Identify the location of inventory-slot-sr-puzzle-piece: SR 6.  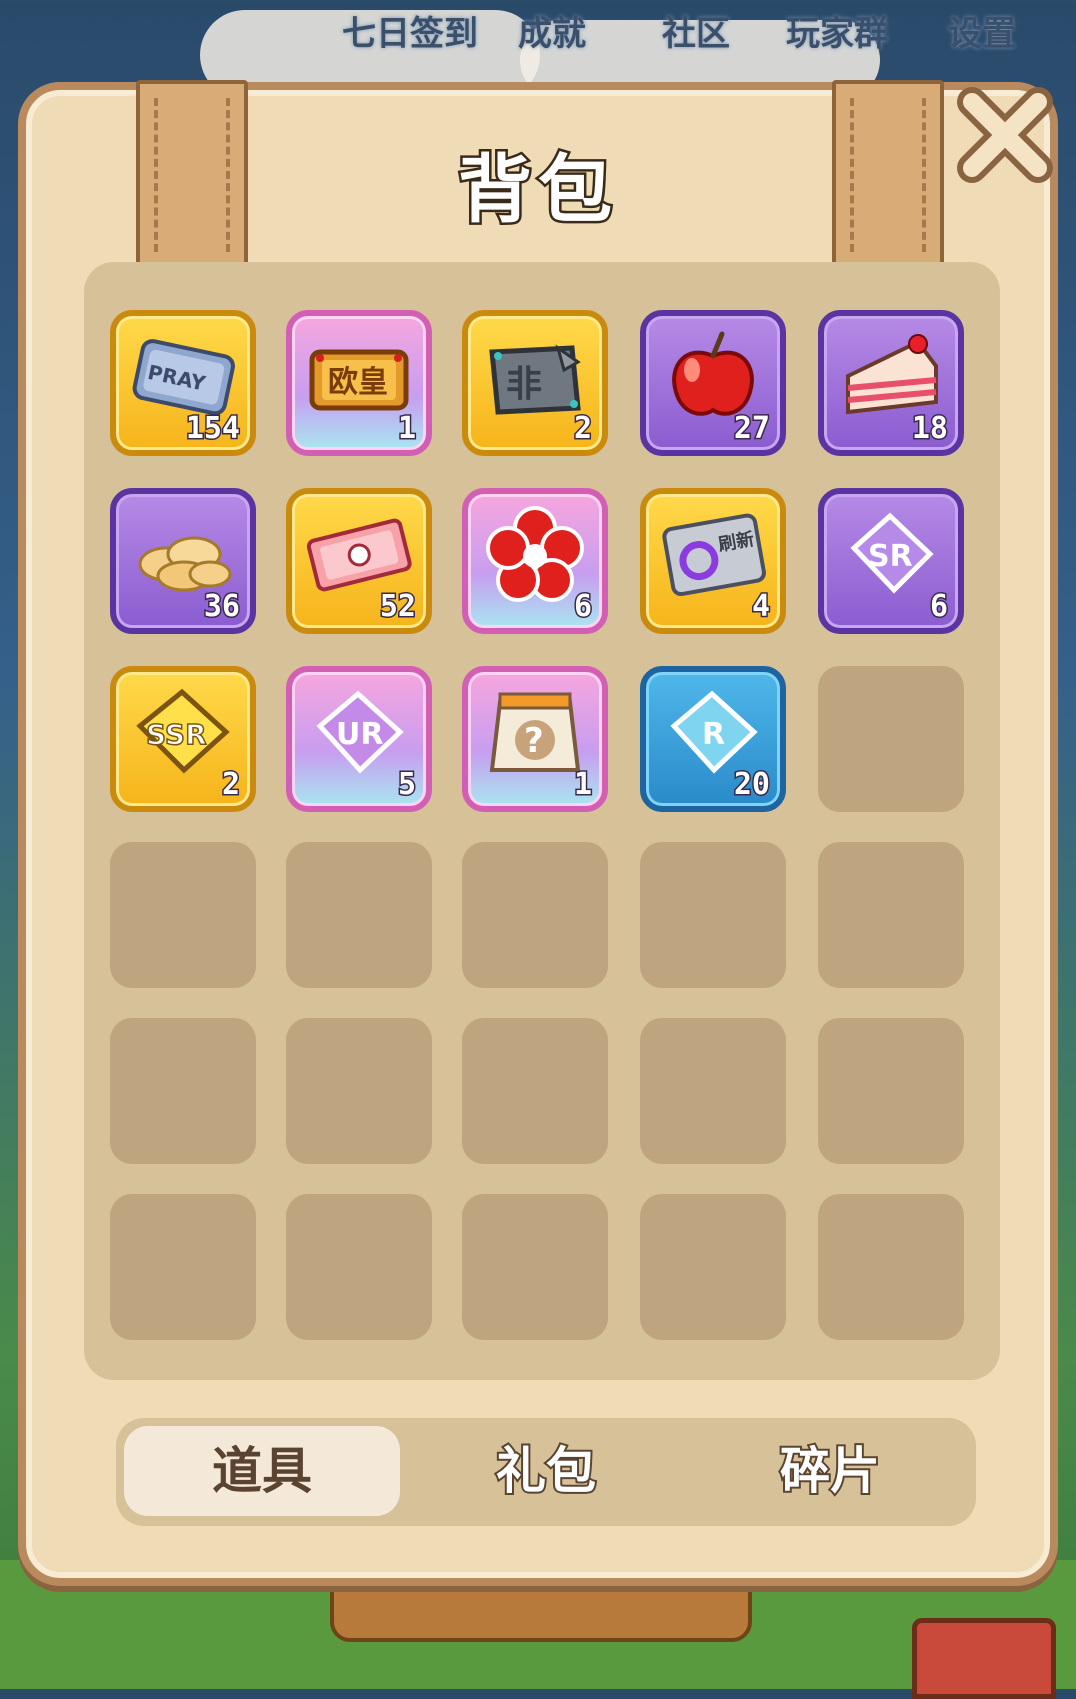
(891, 561).